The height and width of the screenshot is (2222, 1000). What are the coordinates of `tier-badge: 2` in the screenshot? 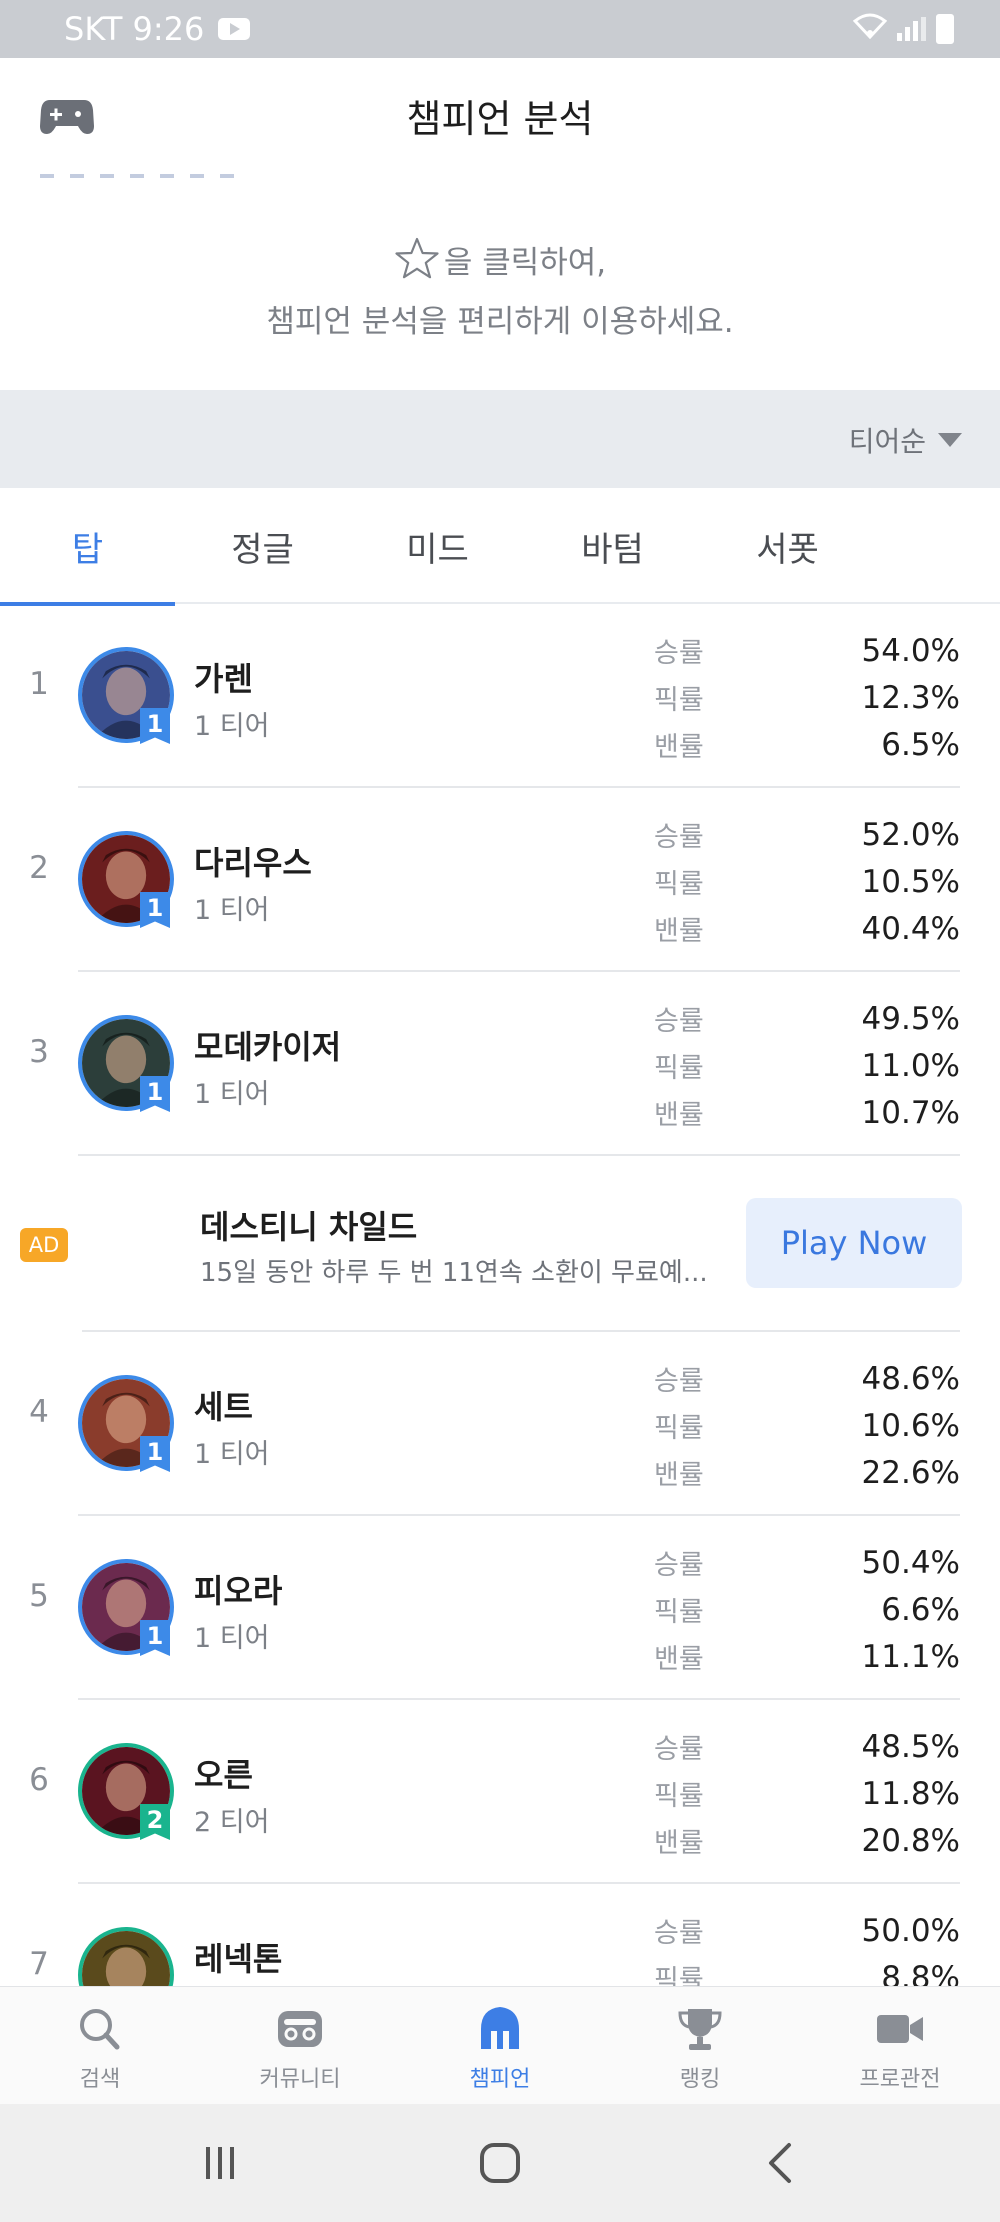 It's located at (155, 1822).